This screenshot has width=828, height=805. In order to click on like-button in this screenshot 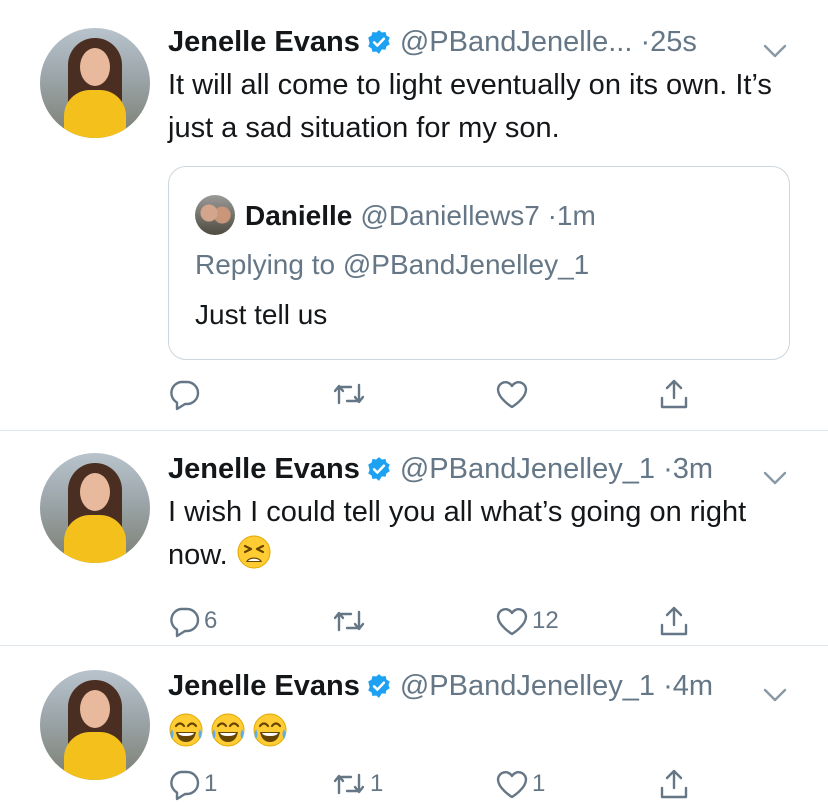, I will do `click(513, 394)`.